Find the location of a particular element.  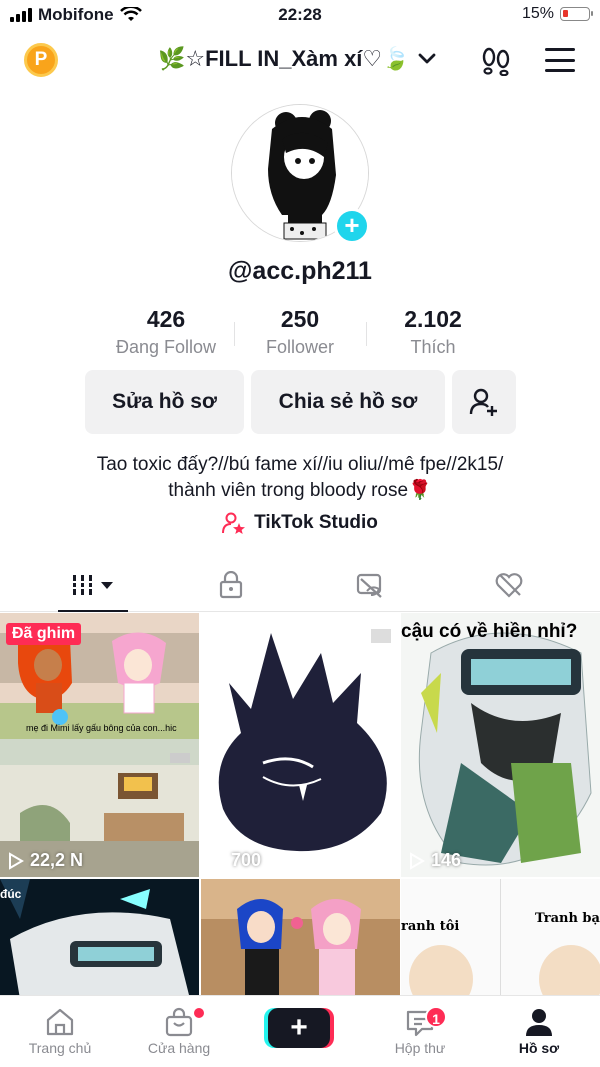

profile-header: P 🌿☆FILL IN_Xàm xí♡🍃 is located at coordinates (300, 61).